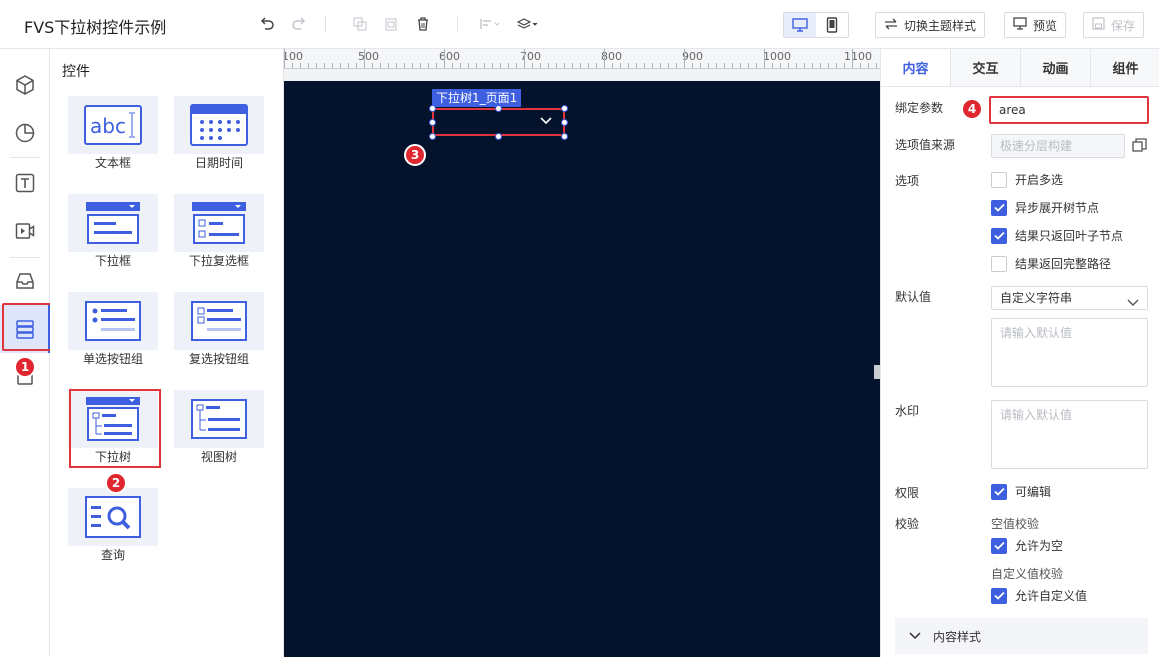  What do you see at coordinates (1069, 110) in the screenshot?
I see `bind-param-input: area` at bounding box center [1069, 110].